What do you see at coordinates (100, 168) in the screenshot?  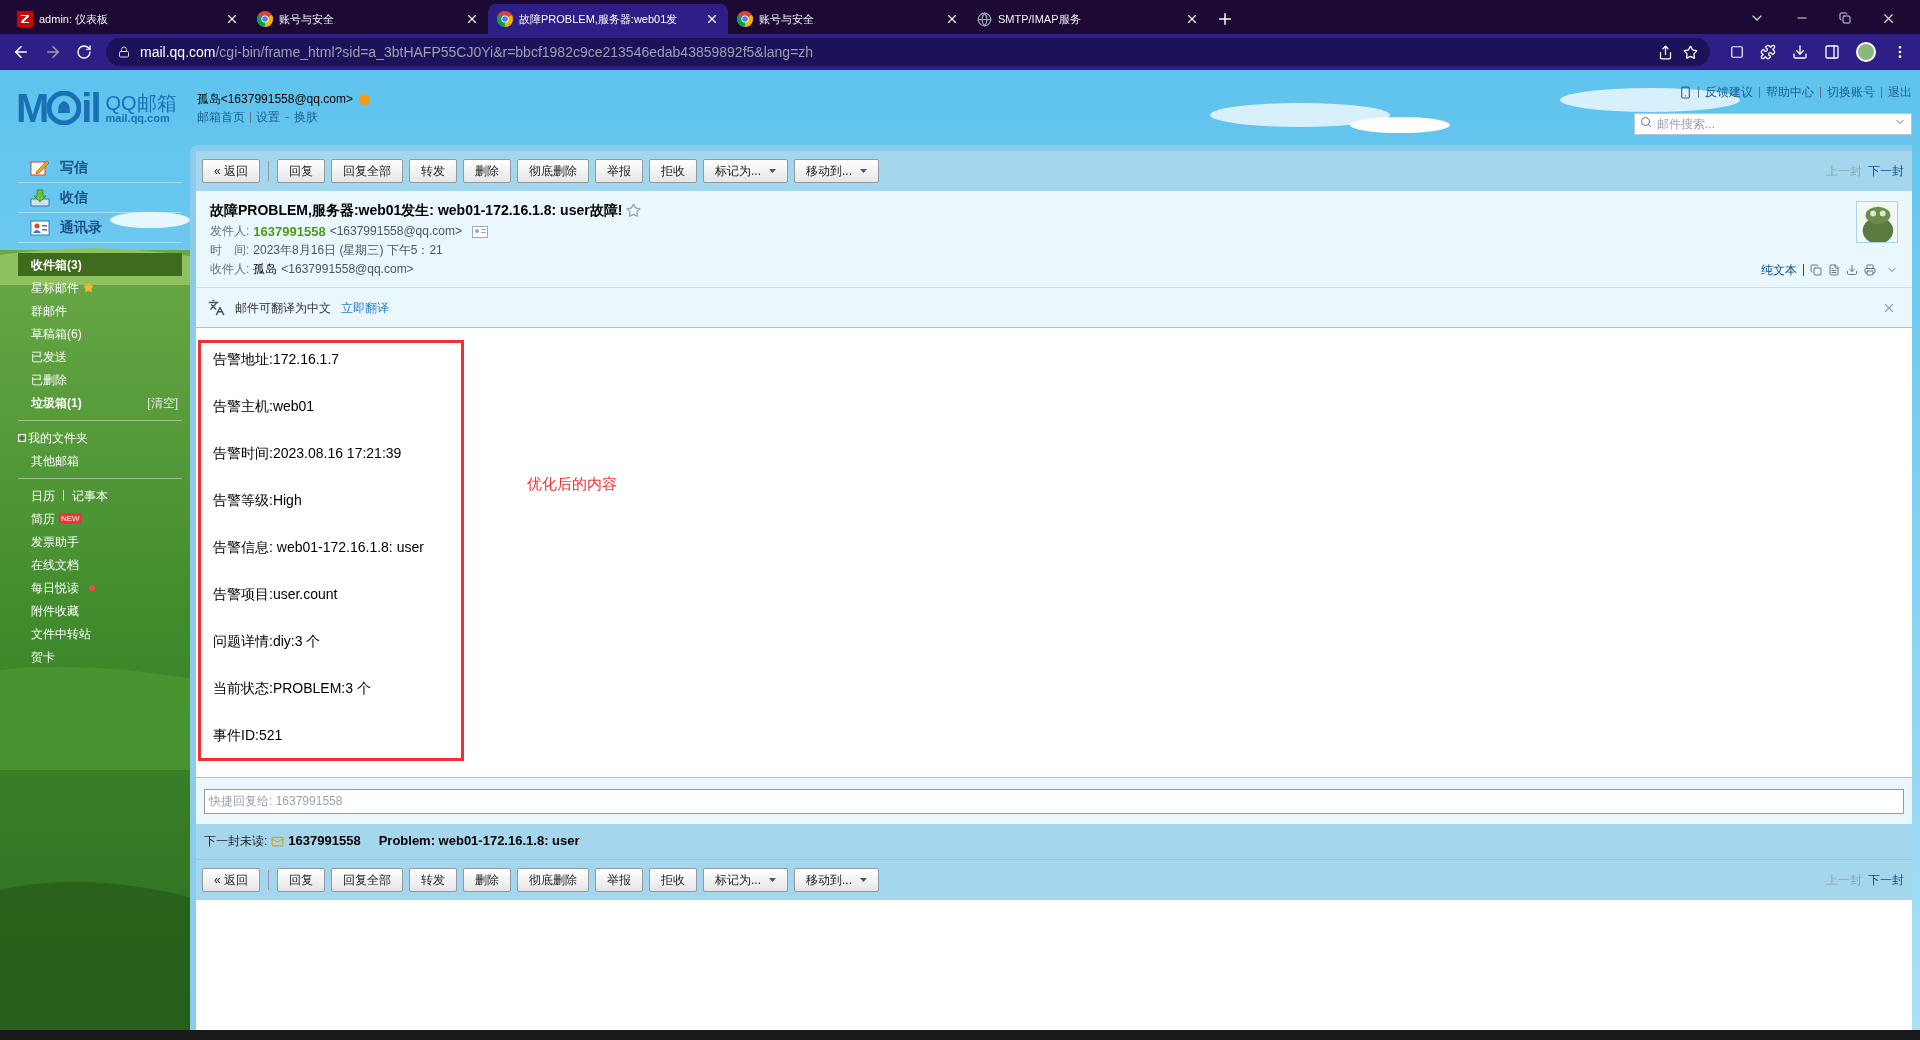 I see `sidebar-action: 写信` at bounding box center [100, 168].